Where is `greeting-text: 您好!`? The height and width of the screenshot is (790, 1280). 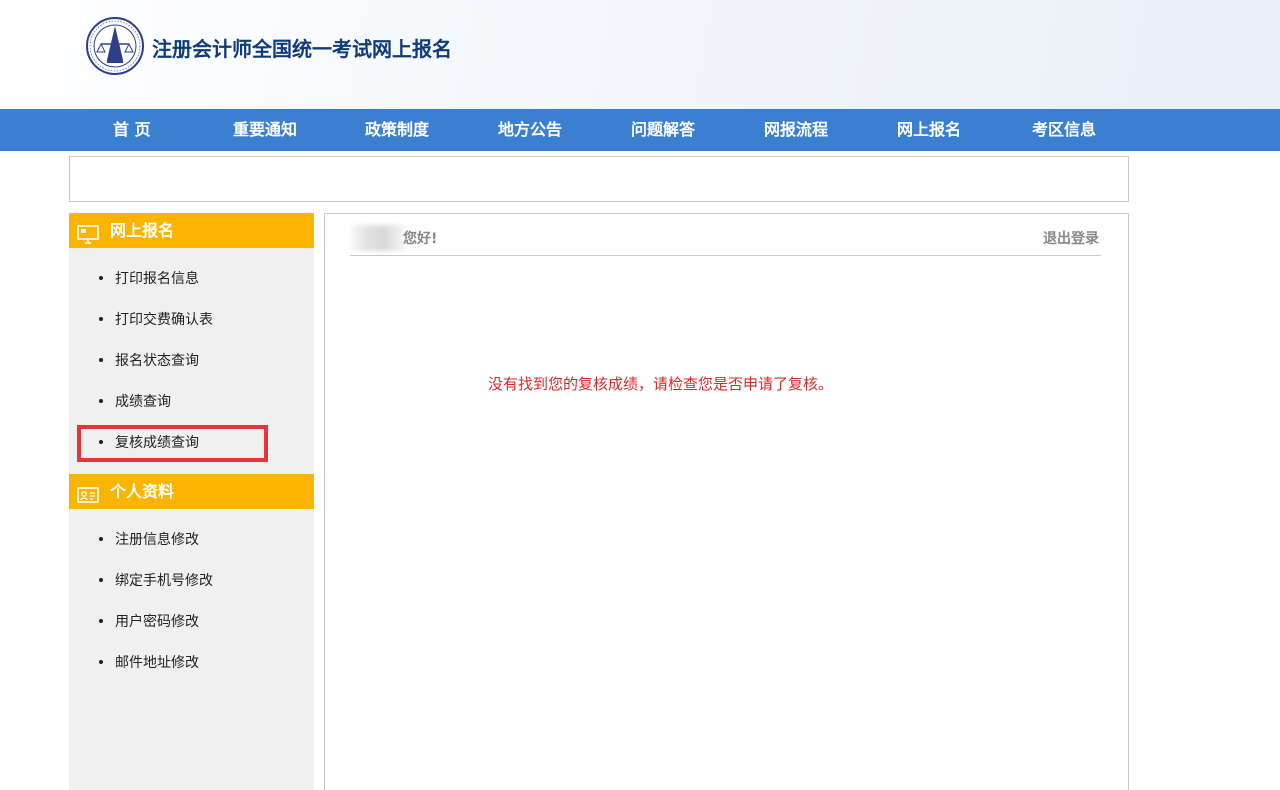 greeting-text: 您好! is located at coordinates (420, 239).